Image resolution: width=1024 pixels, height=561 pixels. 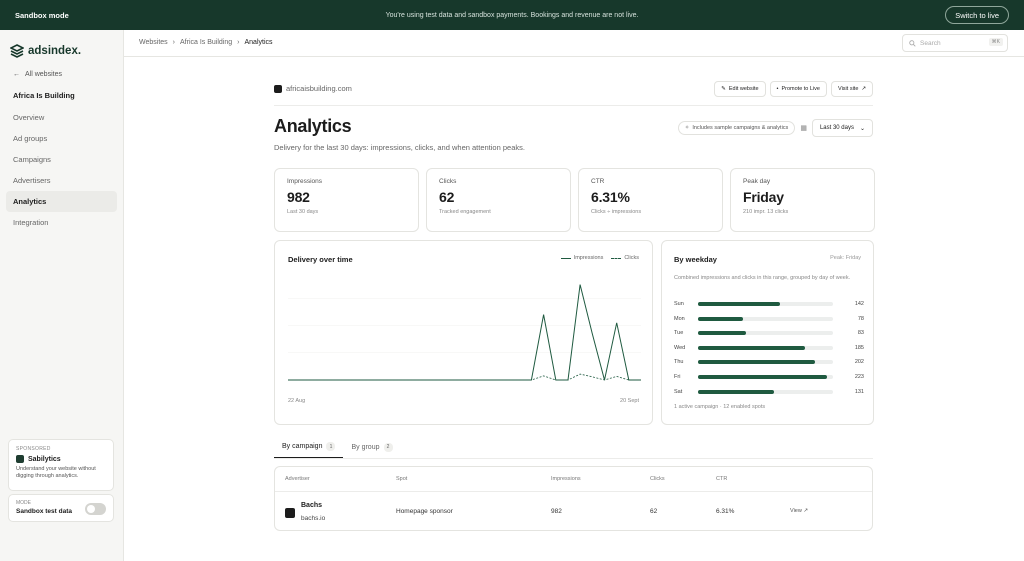 I want to click on weekday-label: Fri, so click(x=677, y=377).